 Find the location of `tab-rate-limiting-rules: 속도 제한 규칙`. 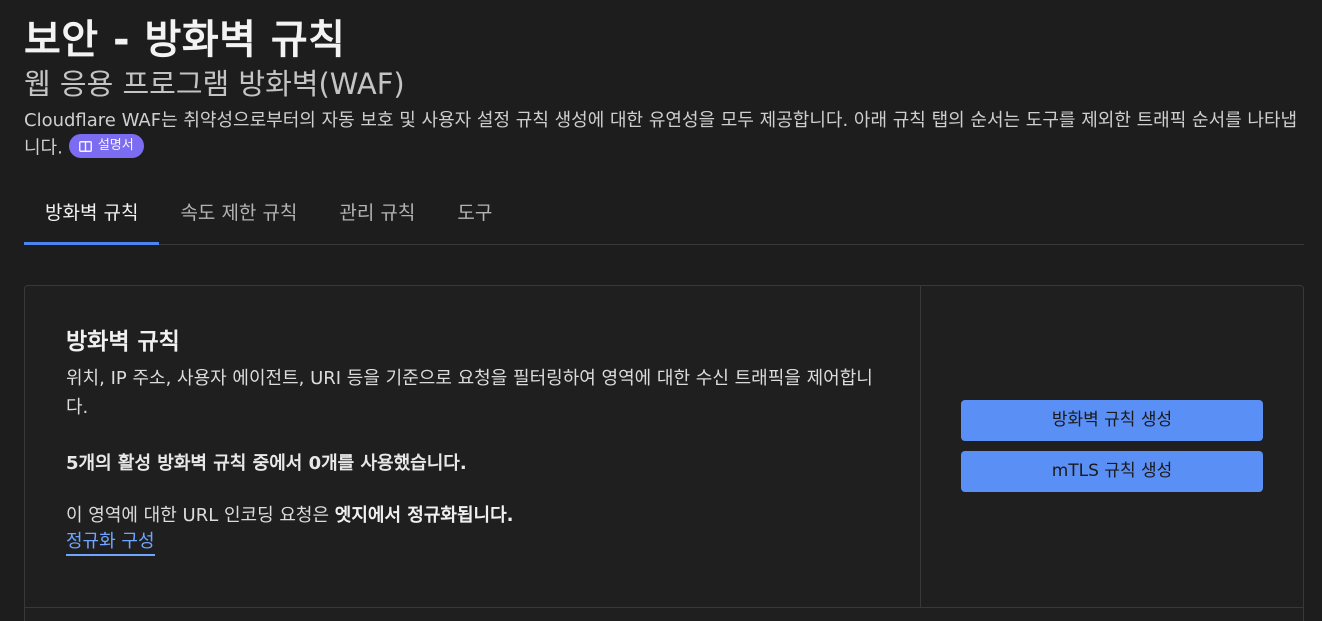

tab-rate-limiting-rules: 속도 제한 규칙 is located at coordinates (238, 214).